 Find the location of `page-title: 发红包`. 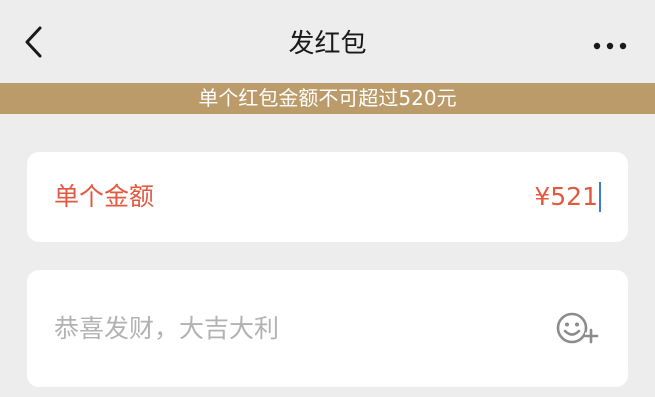

page-title: 发红包 is located at coordinates (327, 44).